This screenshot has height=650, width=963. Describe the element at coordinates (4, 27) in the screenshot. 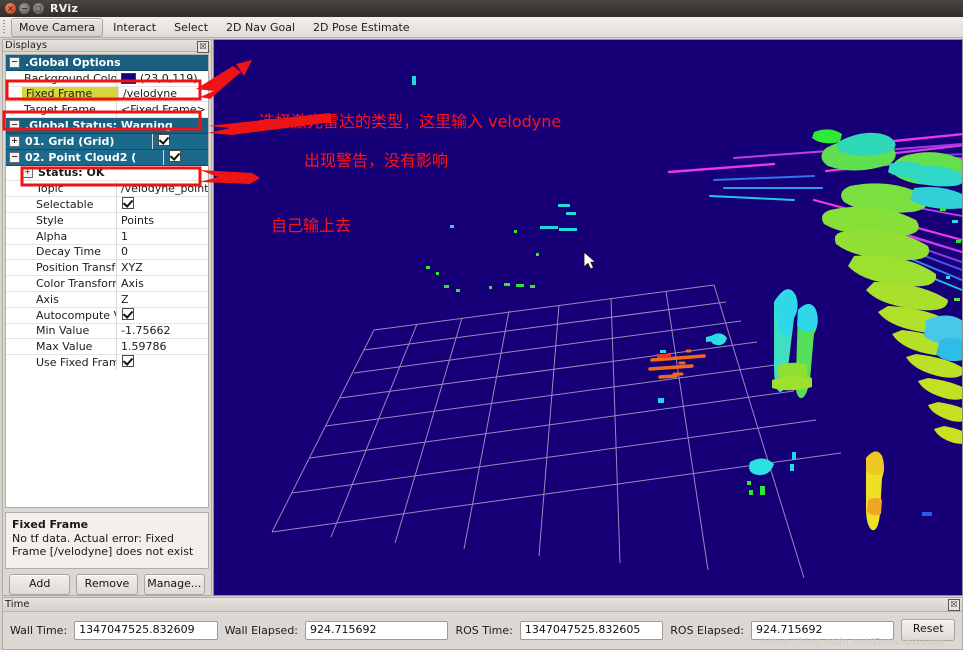

I see `toolbar-drag-handle` at that location.